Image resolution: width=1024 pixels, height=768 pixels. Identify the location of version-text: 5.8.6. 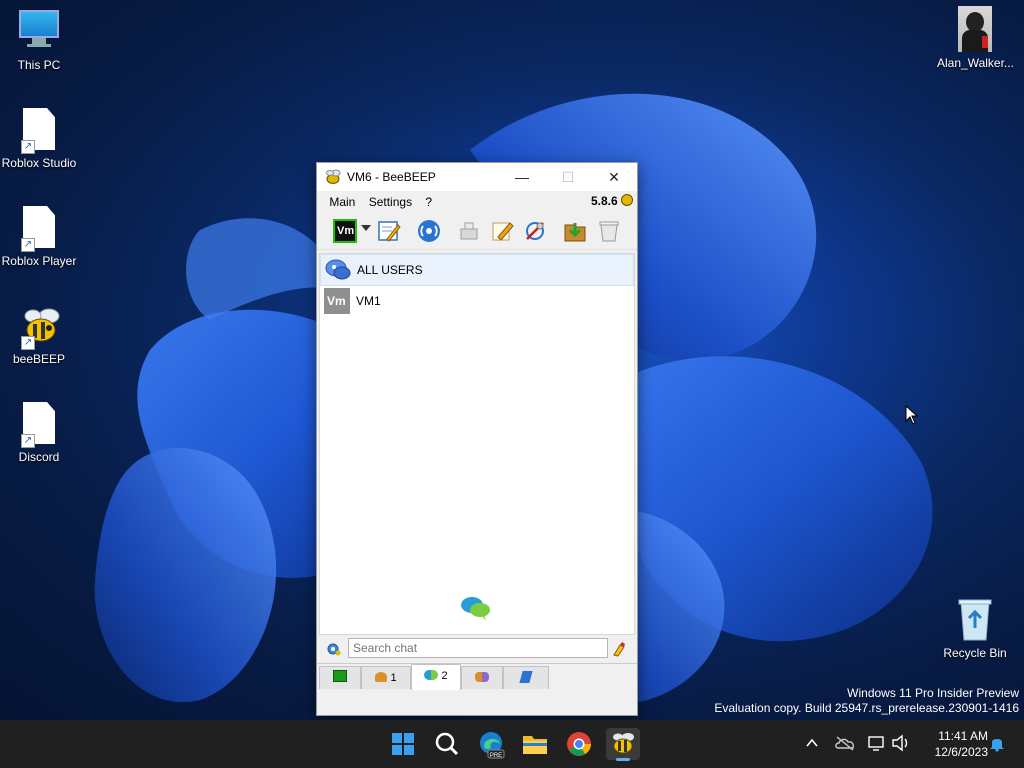
(604, 201).